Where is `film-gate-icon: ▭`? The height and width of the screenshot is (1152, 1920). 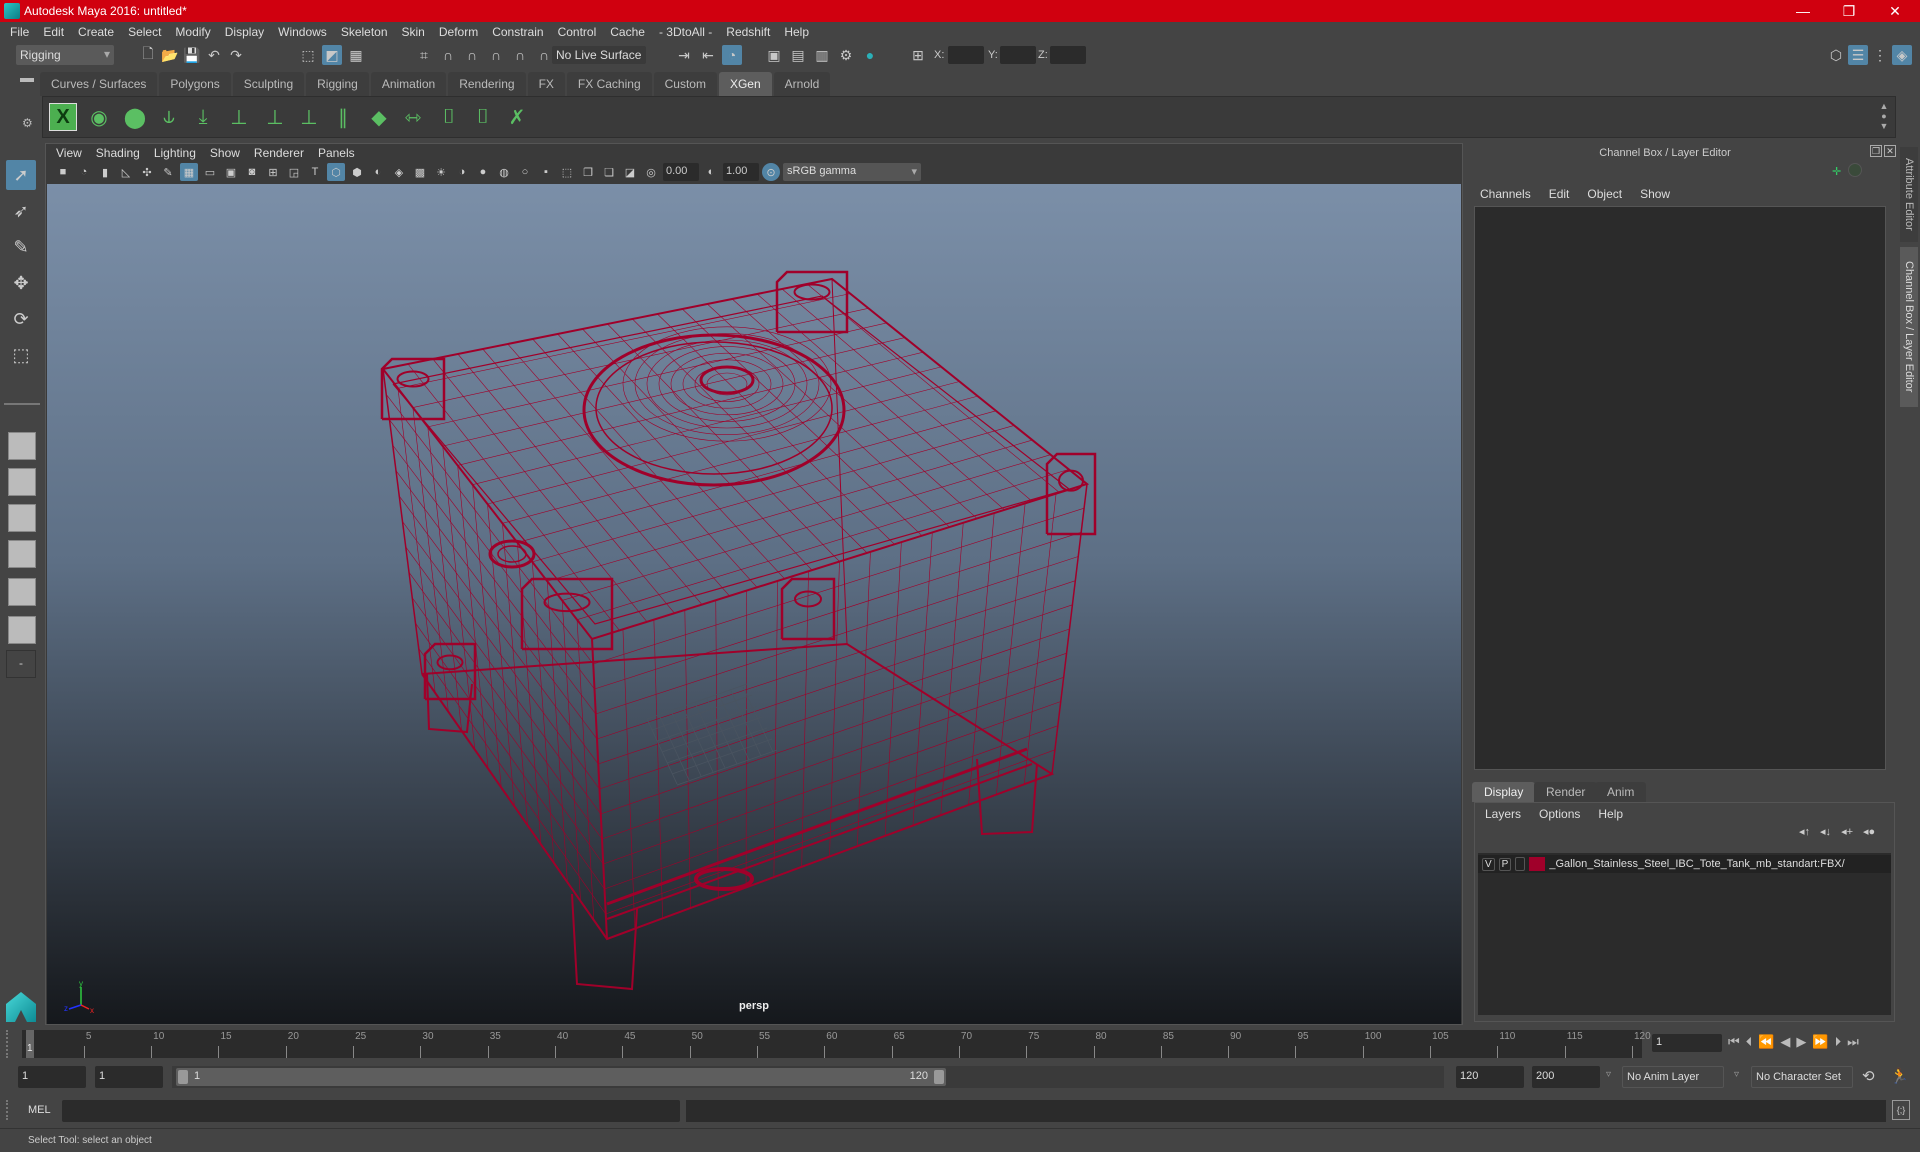
film-gate-icon: ▭ is located at coordinates (210, 172).